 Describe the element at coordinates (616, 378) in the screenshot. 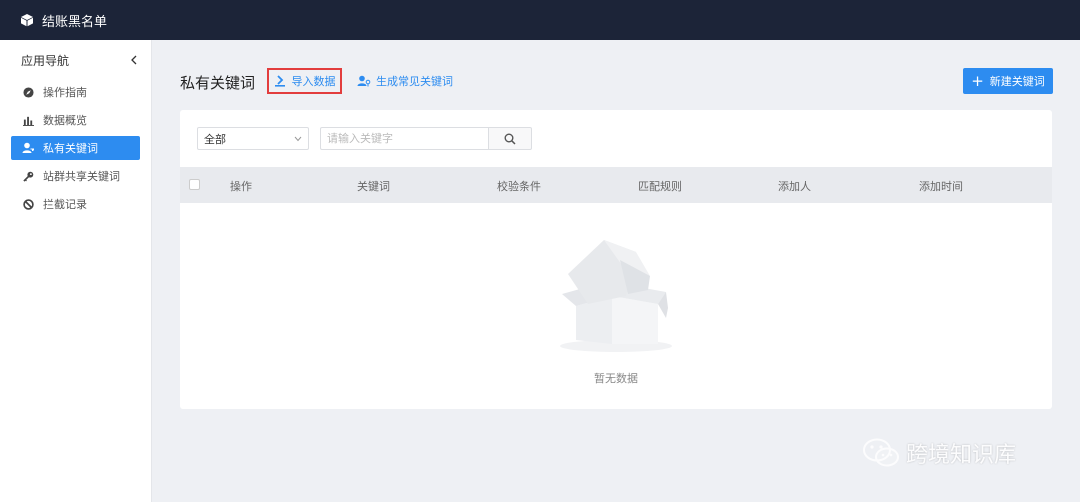

I see `empty-state-text: 暂无数据` at that location.